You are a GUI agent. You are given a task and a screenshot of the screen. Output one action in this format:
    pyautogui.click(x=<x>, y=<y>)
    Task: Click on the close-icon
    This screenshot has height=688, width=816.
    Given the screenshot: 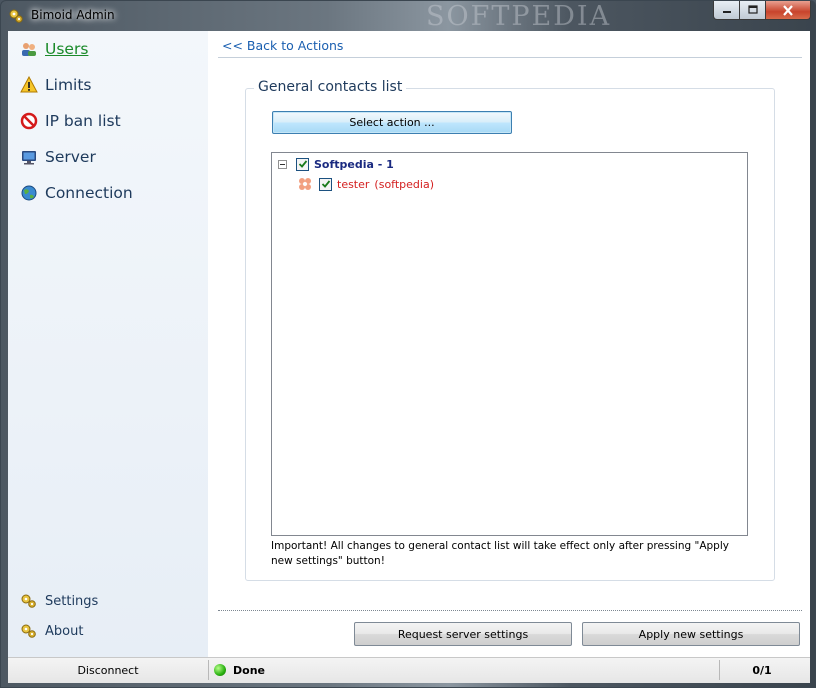 What is the action you would take?
    pyautogui.click(x=788, y=10)
    